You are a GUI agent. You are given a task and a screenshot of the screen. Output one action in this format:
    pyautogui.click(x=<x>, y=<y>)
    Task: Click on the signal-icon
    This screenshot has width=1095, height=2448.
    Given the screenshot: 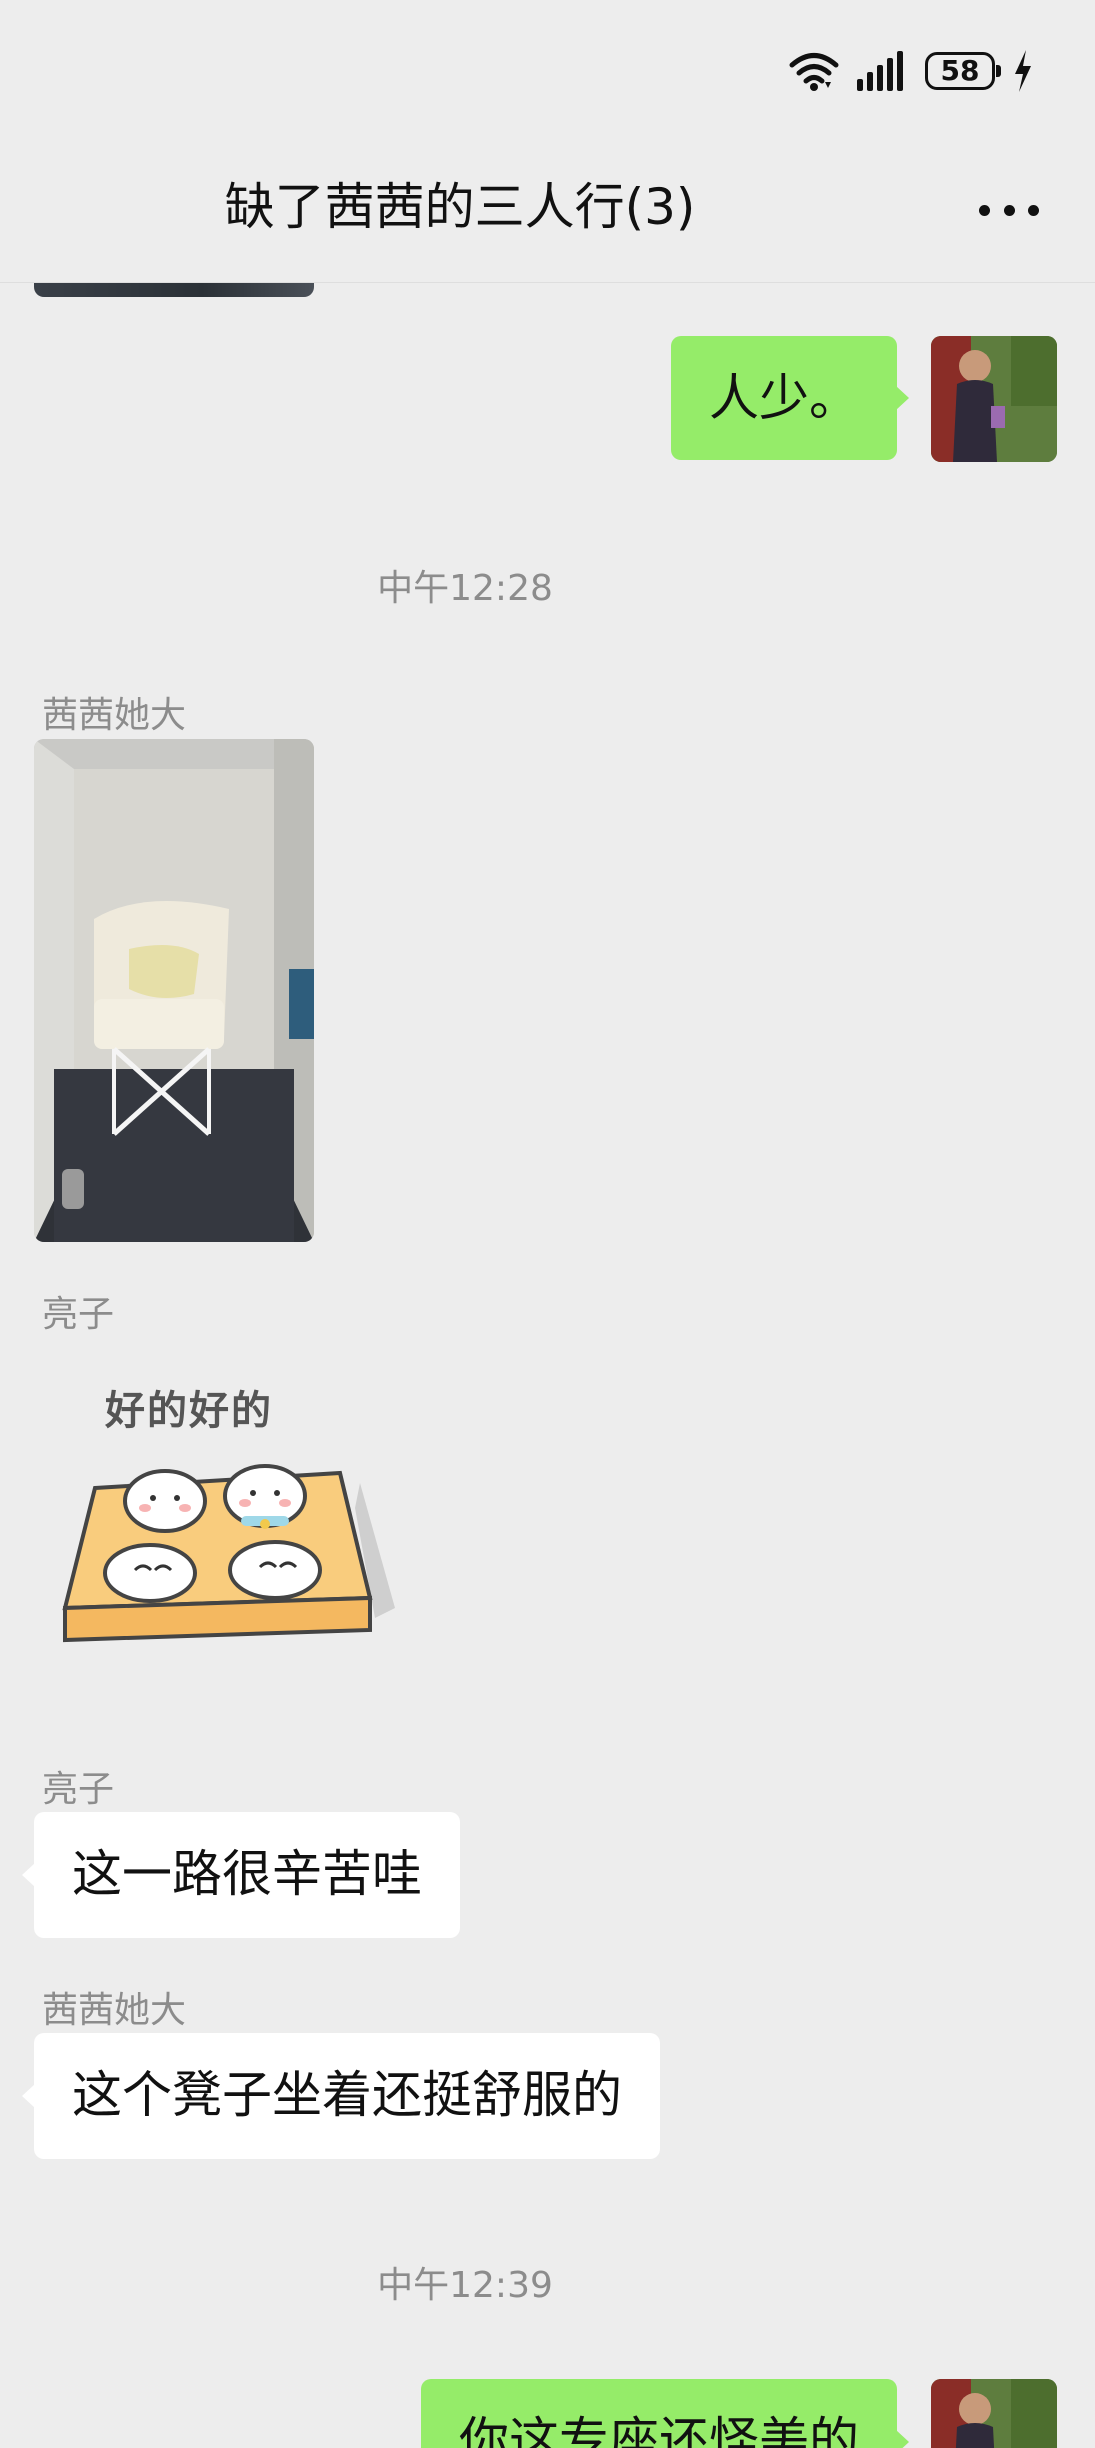 What is the action you would take?
    pyautogui.click(x=880, y=71)
    